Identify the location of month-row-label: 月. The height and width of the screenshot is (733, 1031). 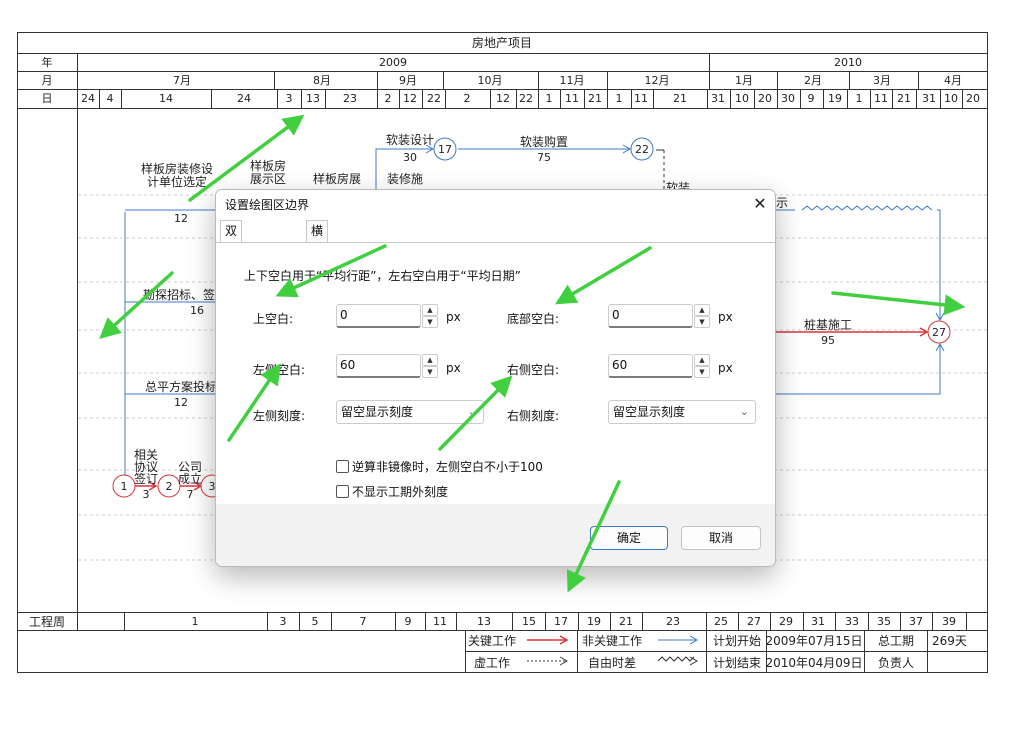
(47, 80).